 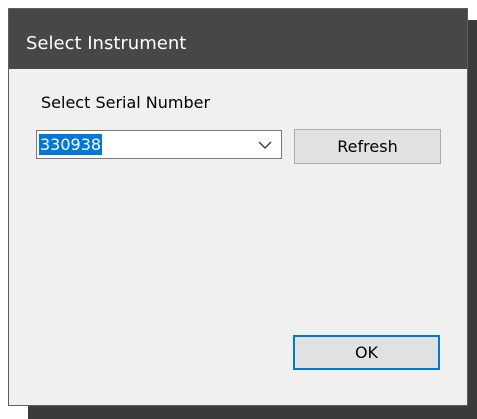 What do you see at coordinates (159, 144) in the screenshot?
I see `serial-number-combobox: 330938` at bounding box center [159, 144].